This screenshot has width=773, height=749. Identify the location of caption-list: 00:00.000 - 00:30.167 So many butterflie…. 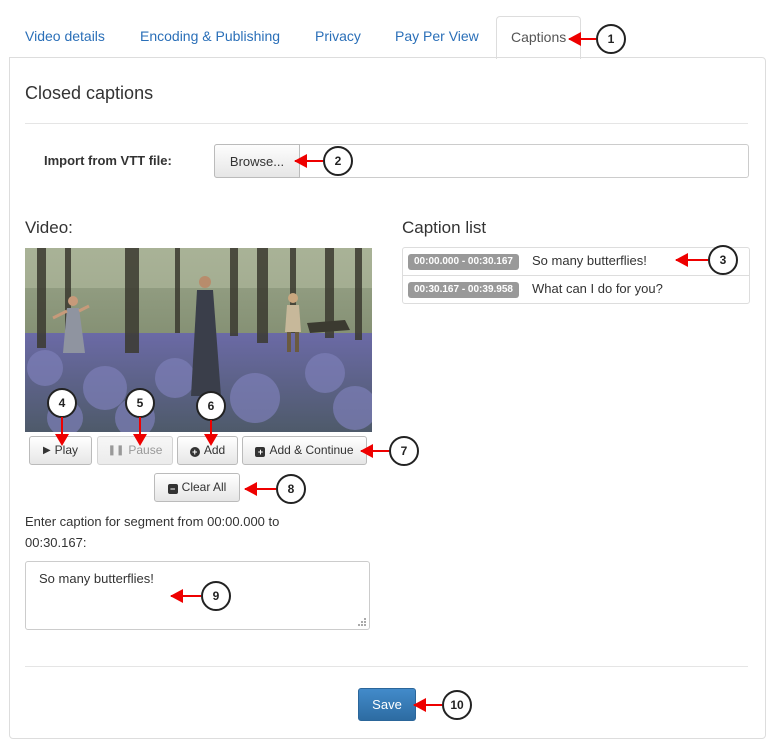
(576, 275).